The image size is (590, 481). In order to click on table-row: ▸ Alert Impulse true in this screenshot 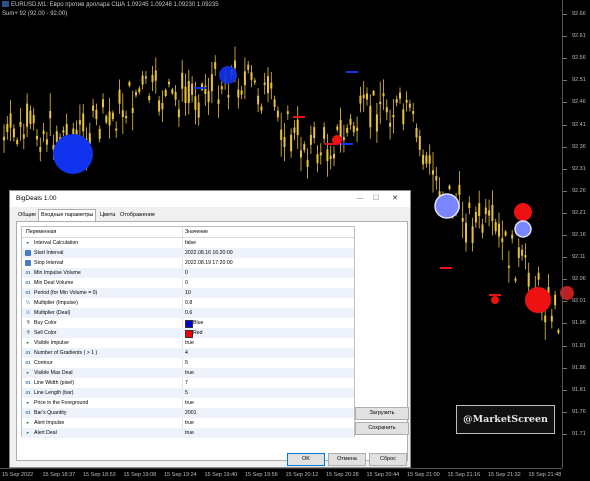, I will do `click(188, 423)`.